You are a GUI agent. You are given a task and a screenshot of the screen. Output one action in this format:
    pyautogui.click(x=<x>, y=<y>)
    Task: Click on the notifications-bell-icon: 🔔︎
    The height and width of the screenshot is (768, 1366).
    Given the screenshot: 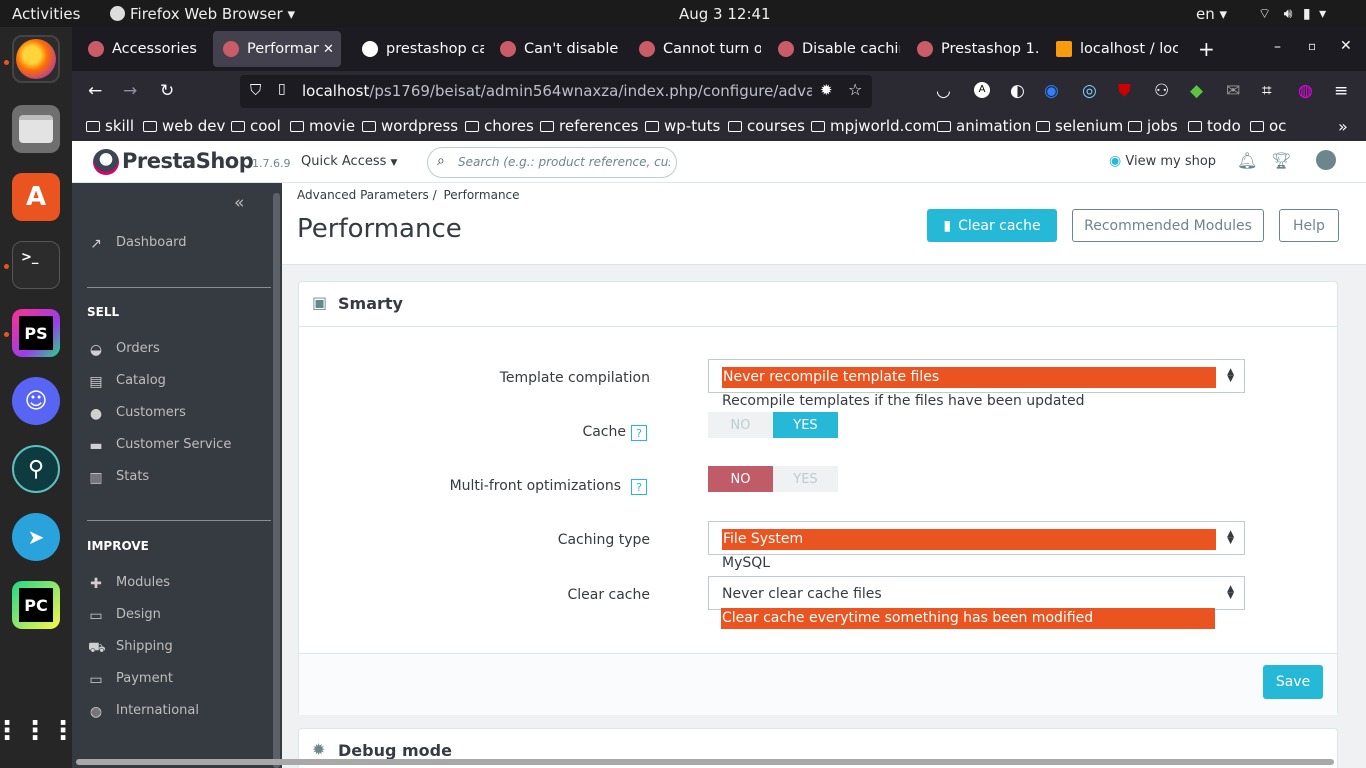 What is the action you would take?
    pyautogui.click(x=1247, y=160)
    